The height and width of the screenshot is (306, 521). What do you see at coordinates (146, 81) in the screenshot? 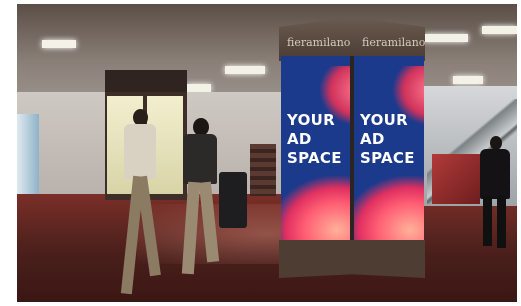
I see `back-column-top` at bounding box center [146, 81].